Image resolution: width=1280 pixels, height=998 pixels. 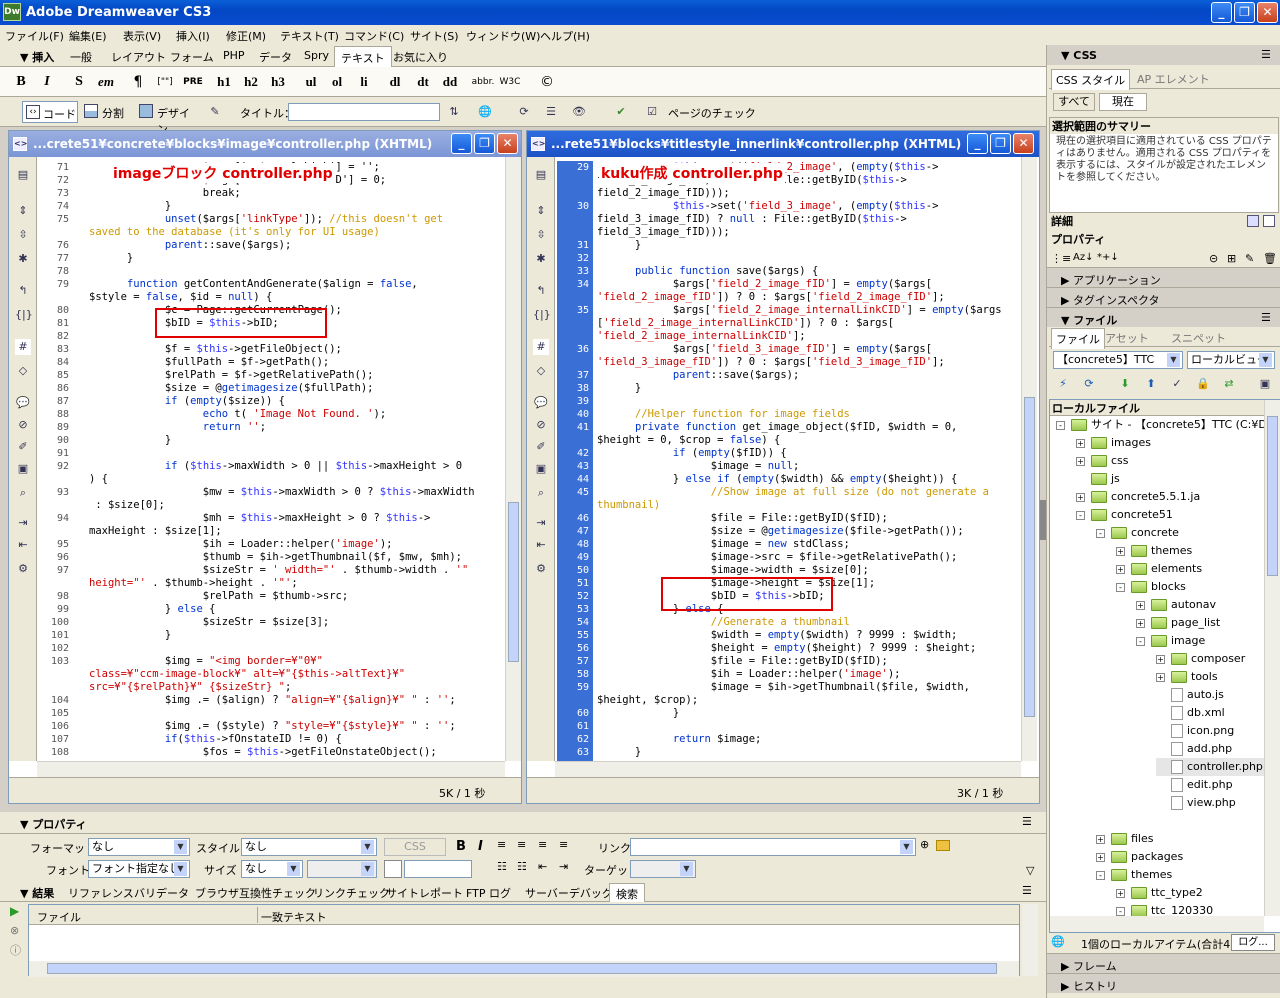 I want to click on file-tree-scroll-thumb, so click(x=1272, y=496).